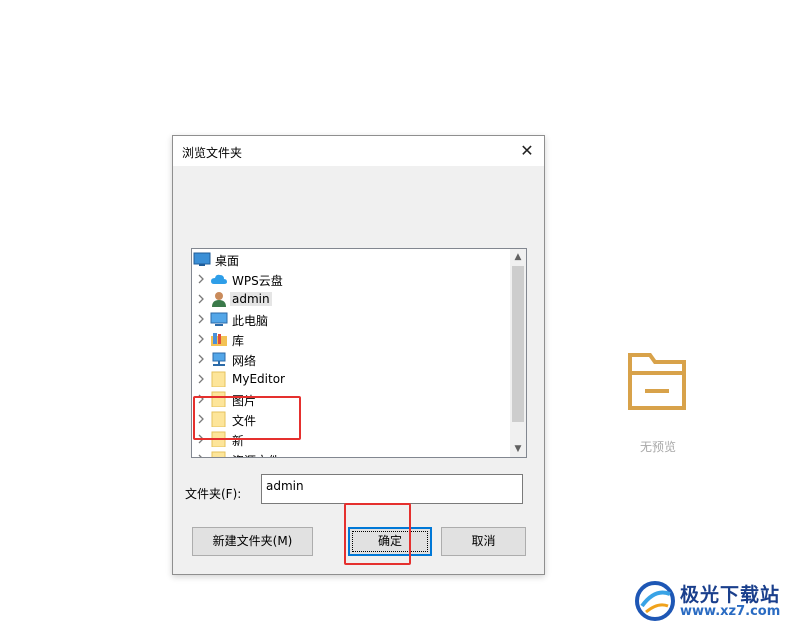 The height and width of the screenshot is (630, 796). I want to click on tree-item-label: 资源文件, so click(256, 454).